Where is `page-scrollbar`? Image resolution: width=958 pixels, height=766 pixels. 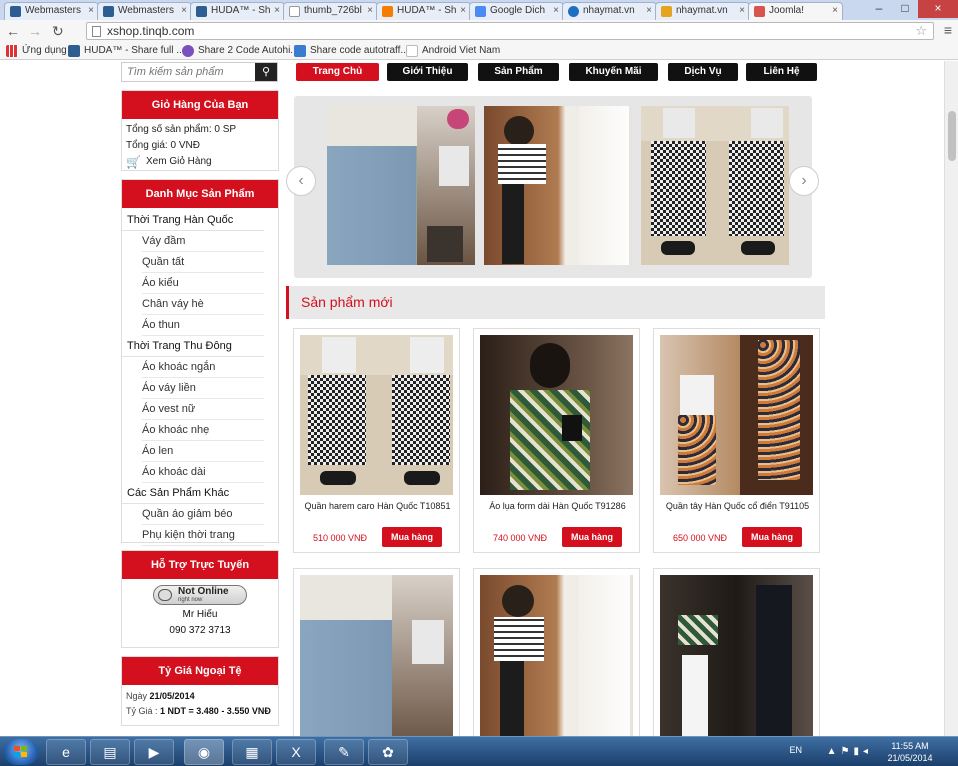 page-scrollbar is located at coordinates (951, 398).